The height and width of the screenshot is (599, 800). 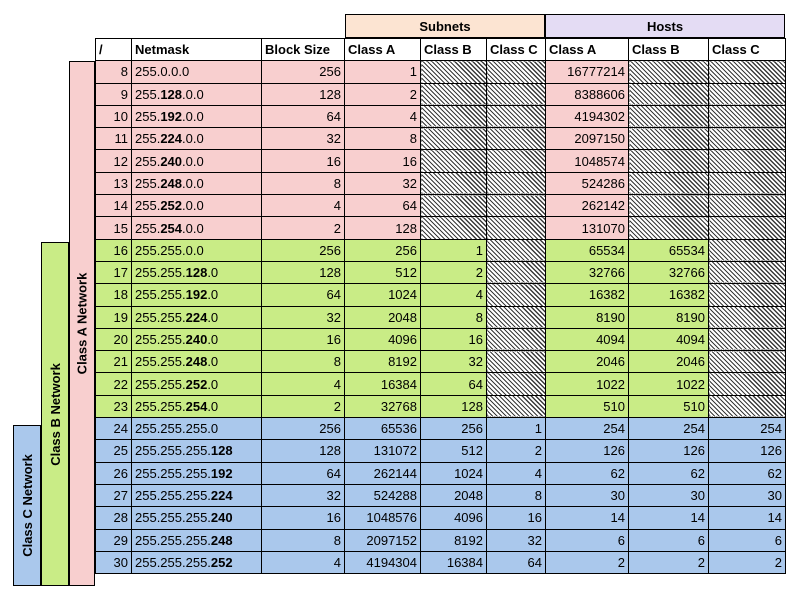 What do you see at coordinates (440, 72) in the screenshot?
I see `table-row: 8 255.0.0.0 256 1 16777214` at bounding box center [440, 72].